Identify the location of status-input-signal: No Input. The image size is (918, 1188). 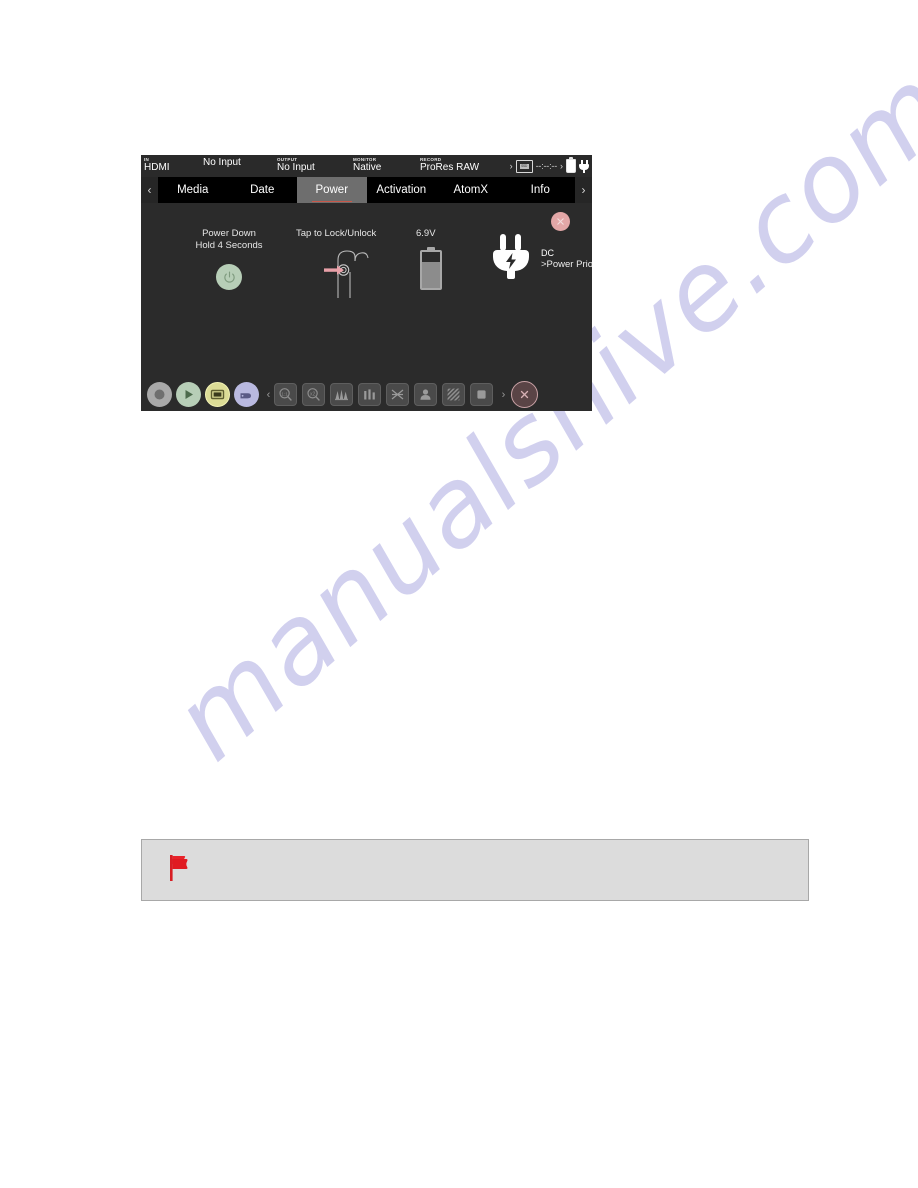
(222, 166).